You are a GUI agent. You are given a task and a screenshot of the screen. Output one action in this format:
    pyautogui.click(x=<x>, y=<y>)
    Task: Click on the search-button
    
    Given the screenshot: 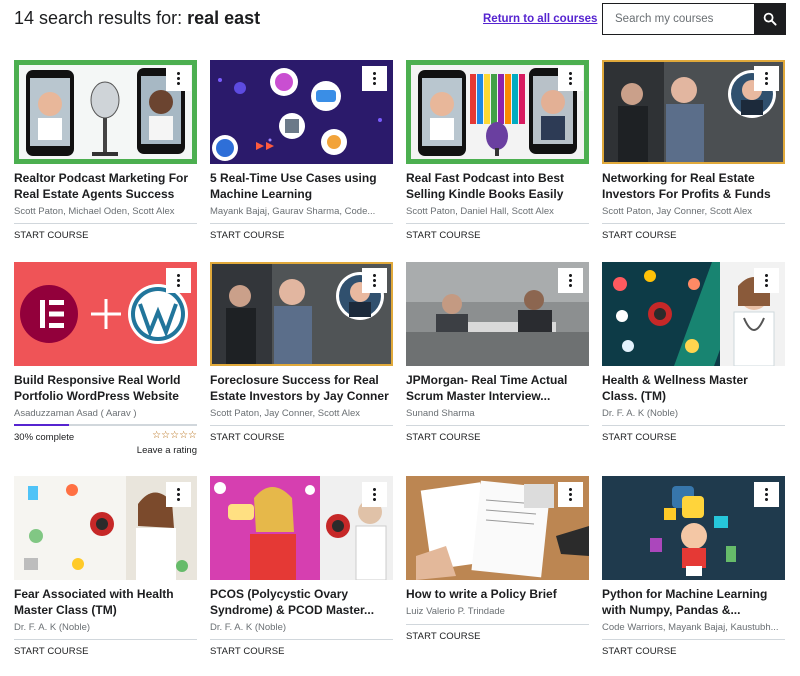 What is the action you would take?
    pyautogui.click(x=770, y=19)
    